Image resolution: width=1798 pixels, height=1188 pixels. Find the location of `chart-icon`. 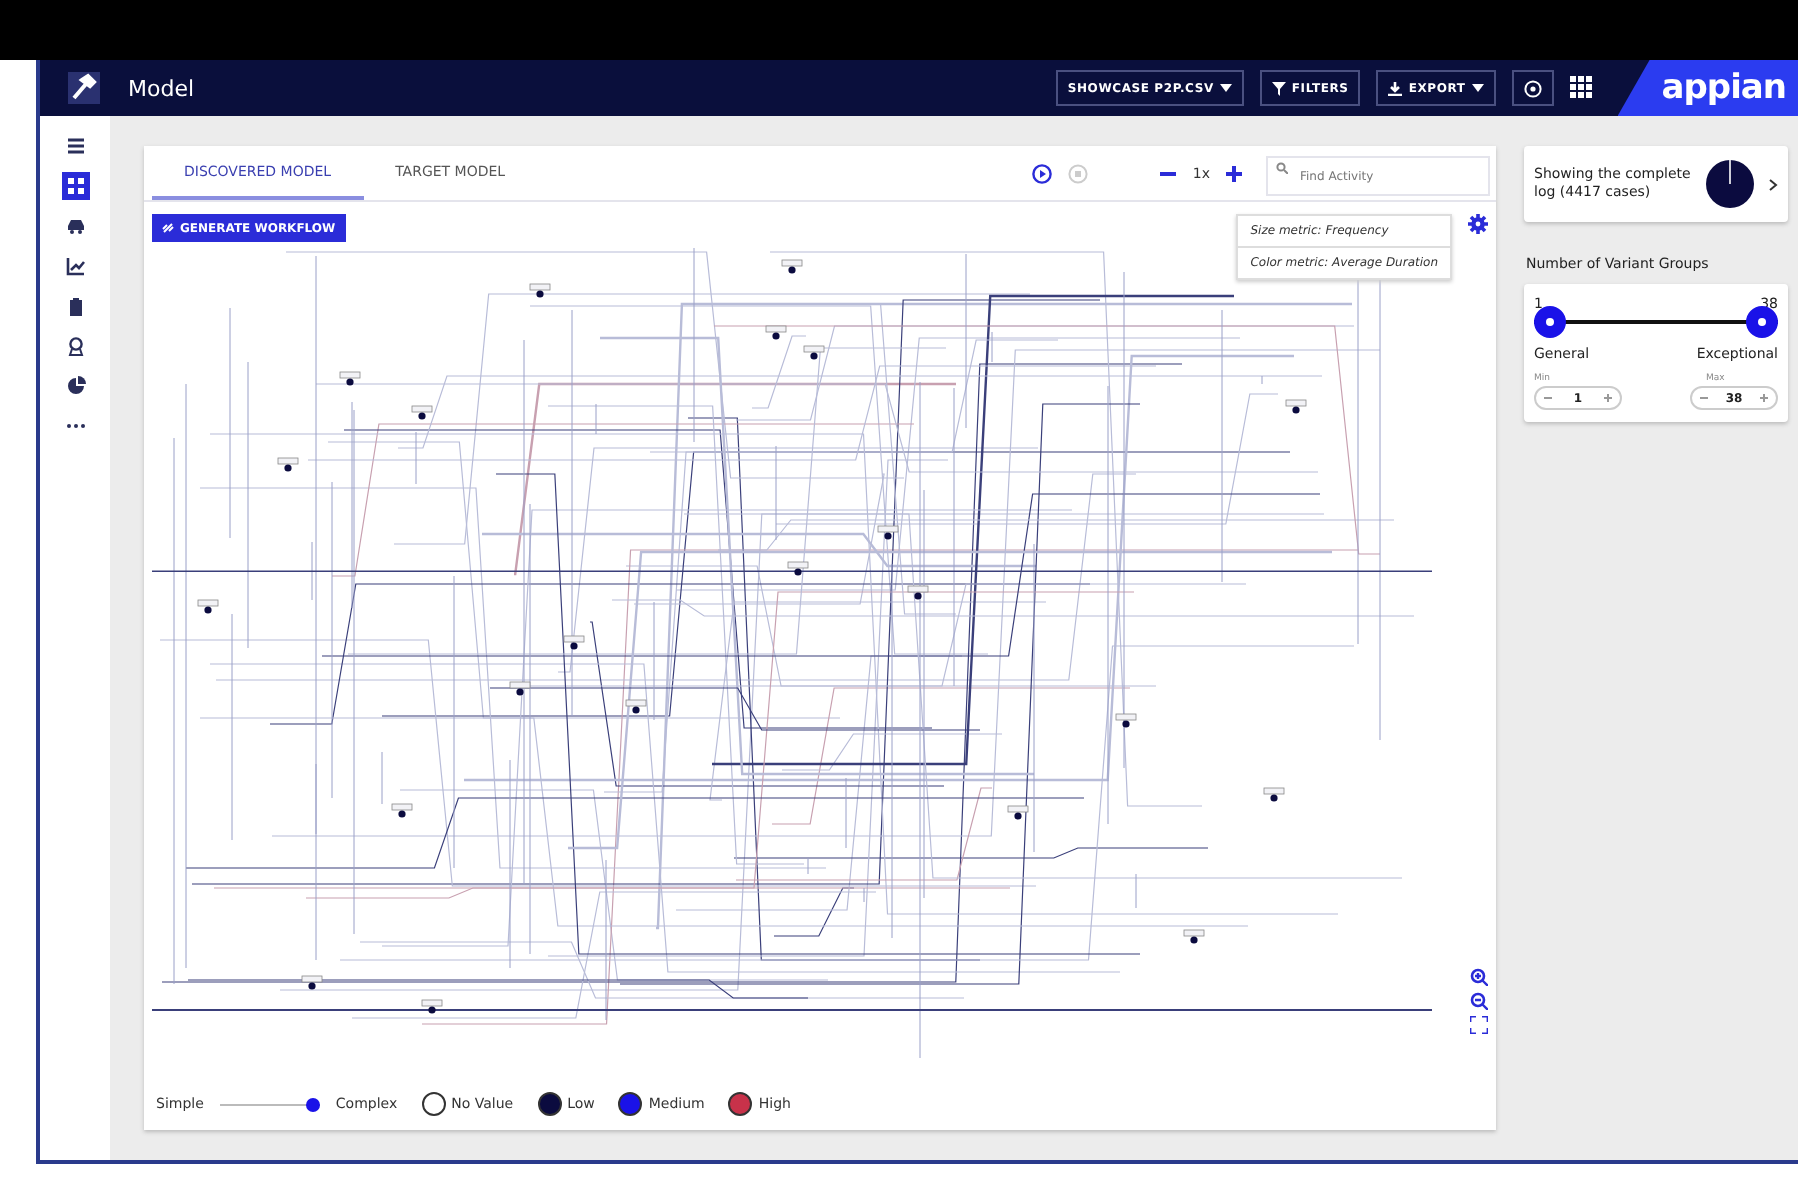

chart-icon is located at coordinates (75, 266).